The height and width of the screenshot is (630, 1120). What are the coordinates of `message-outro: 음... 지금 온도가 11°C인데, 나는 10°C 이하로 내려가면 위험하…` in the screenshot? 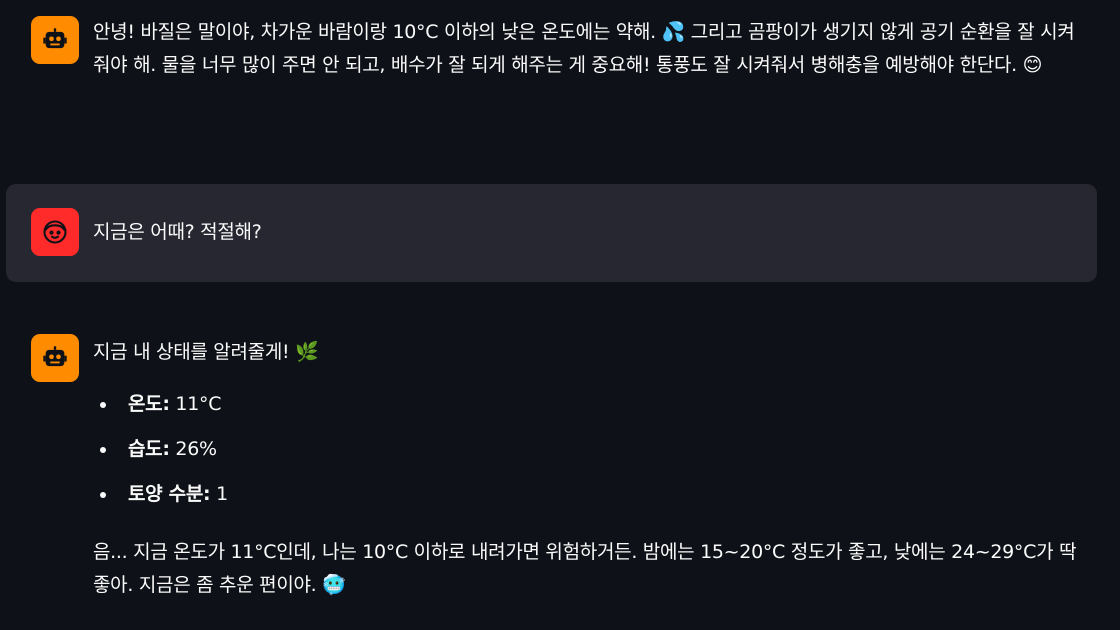 It's located at (585, 568).